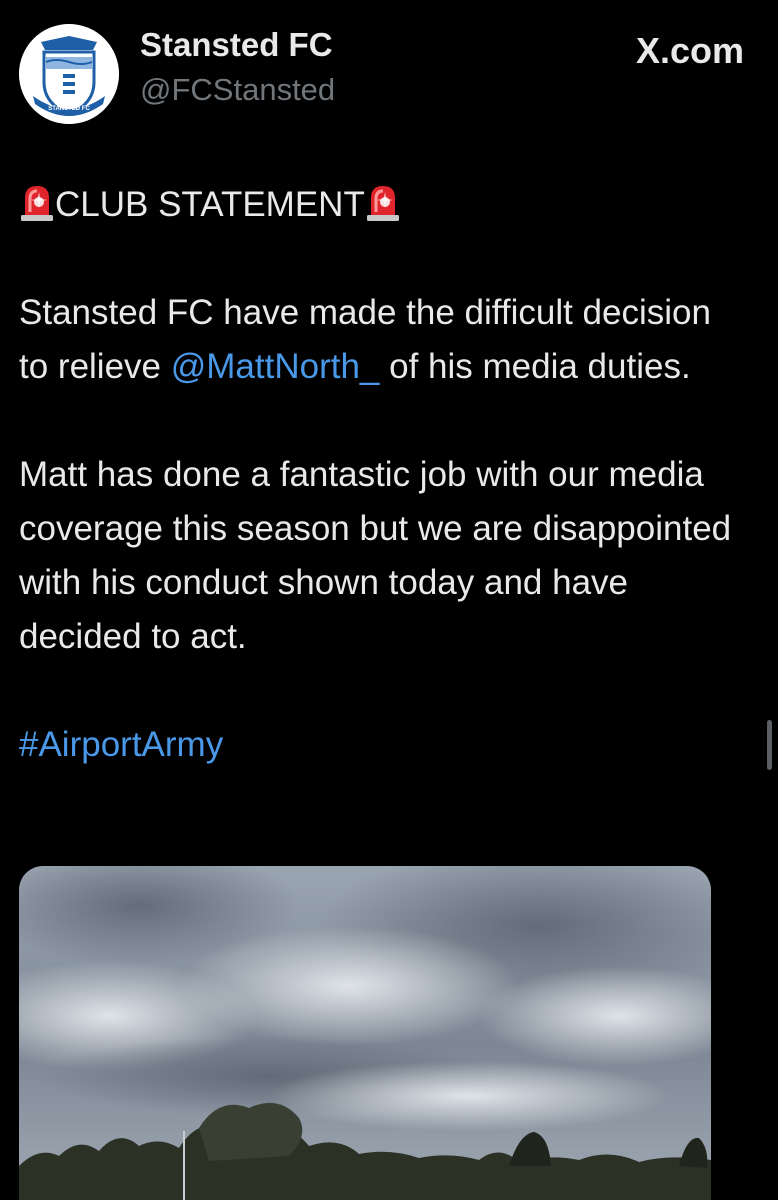 This screenshot has width=778, height=1200. I want to click on author-handle: @FCStansted, so click(237, 90).